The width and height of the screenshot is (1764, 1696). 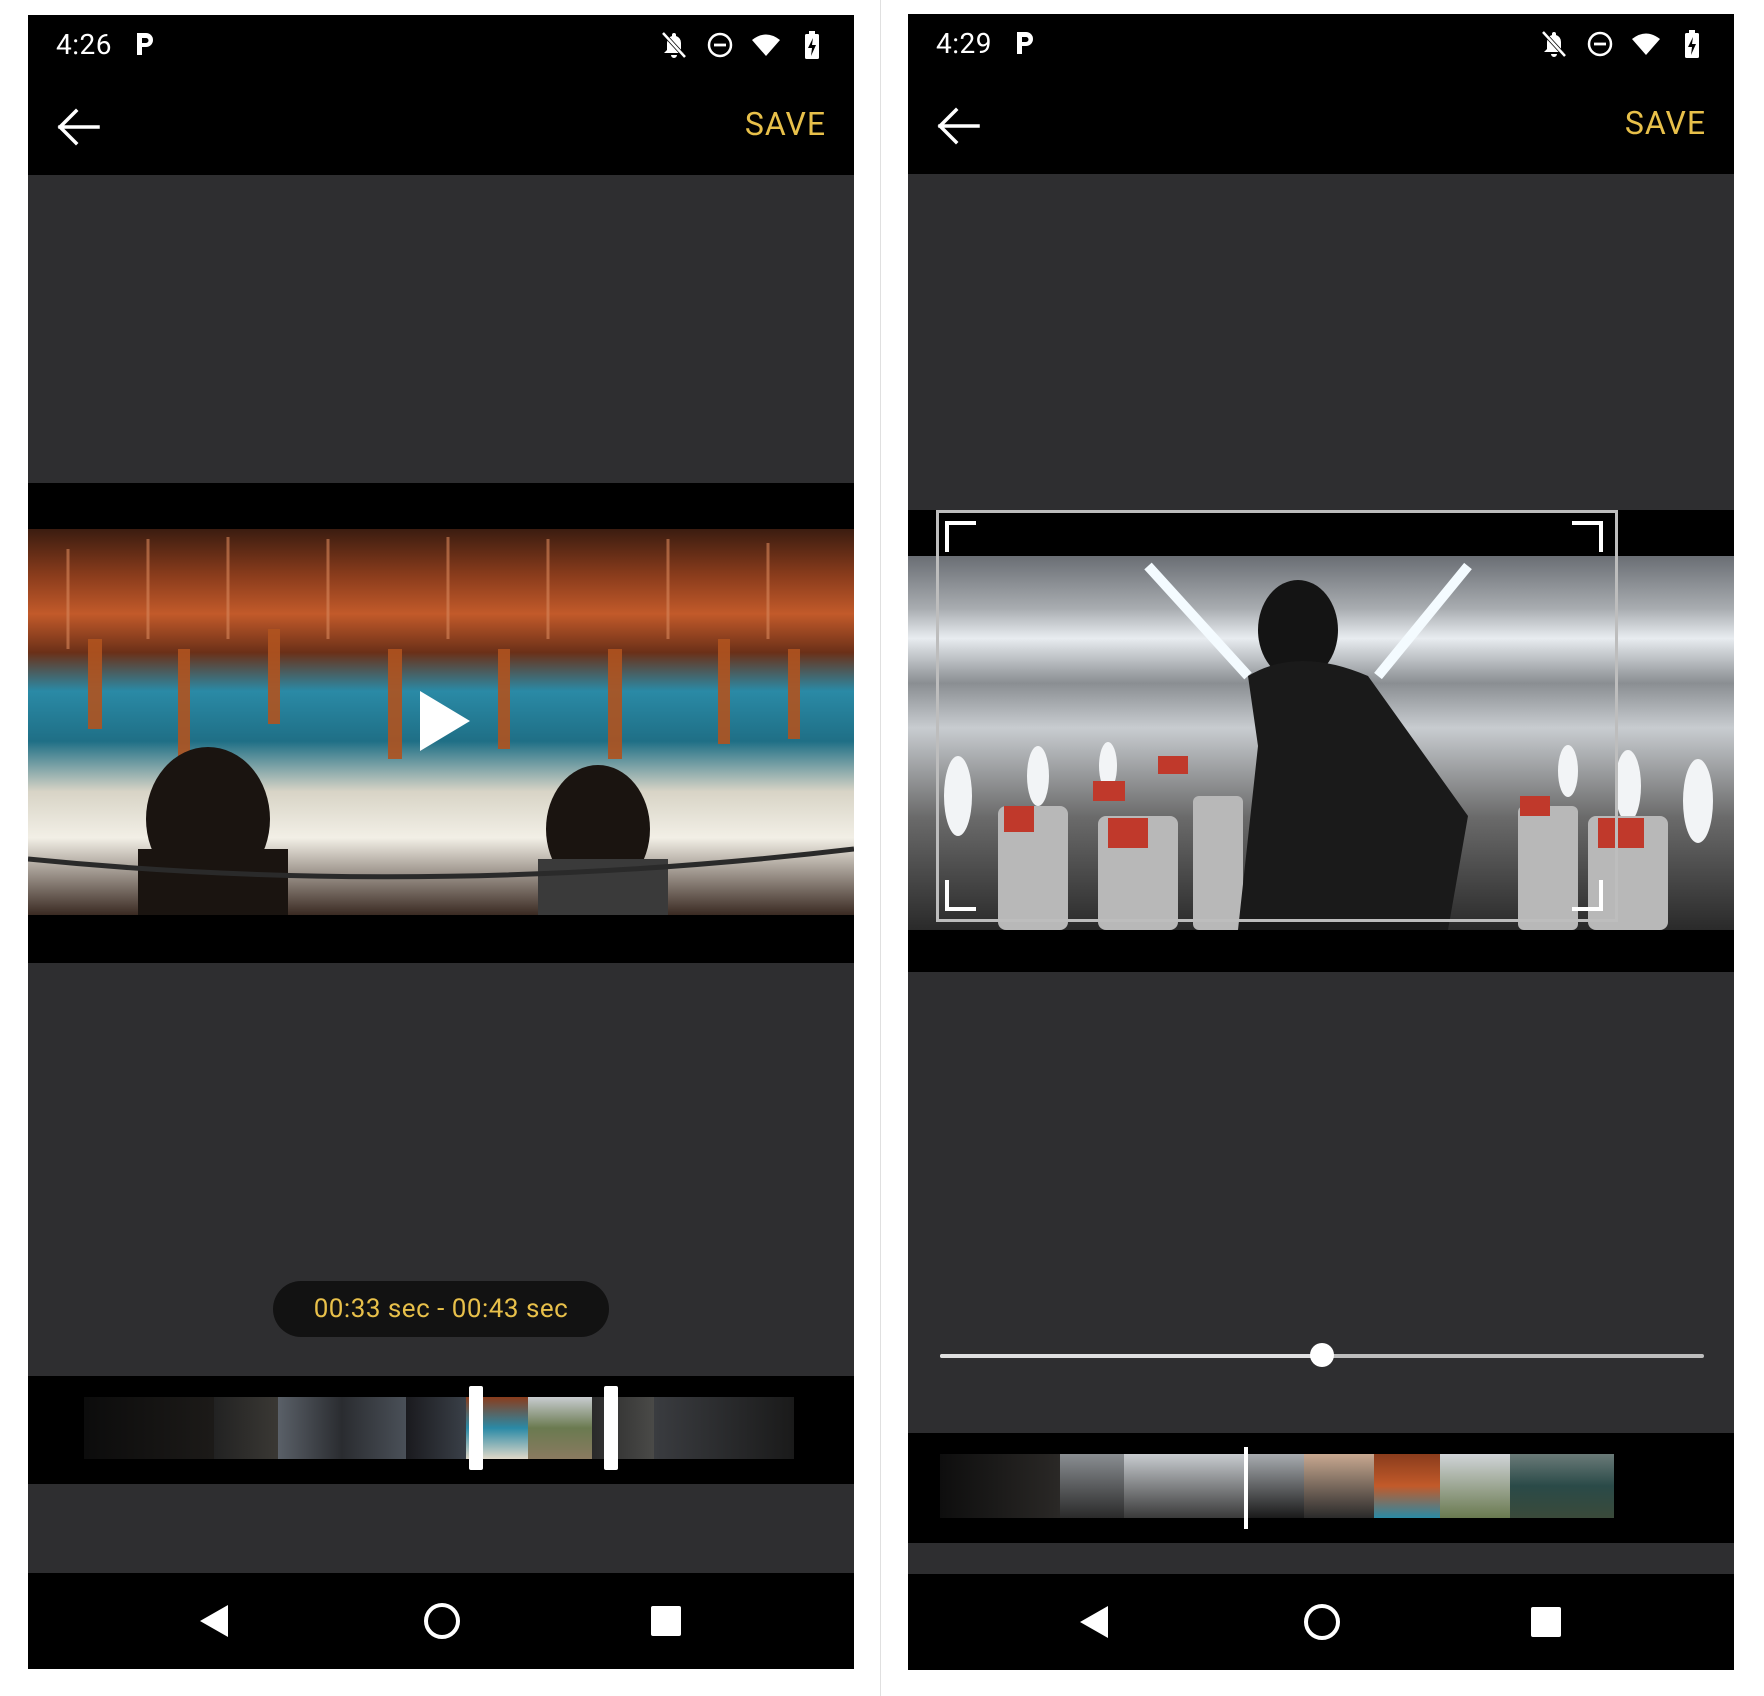 I want to click on video-preview, so click(x=441, y=722).